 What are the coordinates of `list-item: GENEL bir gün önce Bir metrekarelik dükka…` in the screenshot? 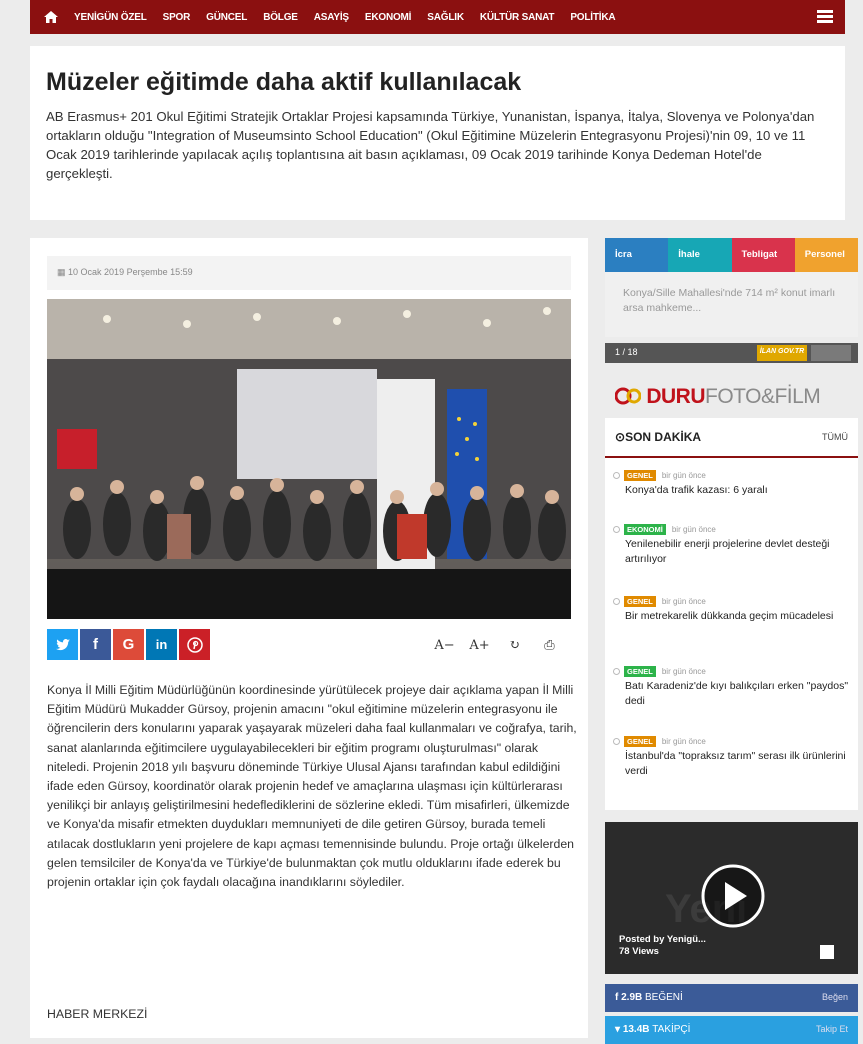 It's located at (733, 610).